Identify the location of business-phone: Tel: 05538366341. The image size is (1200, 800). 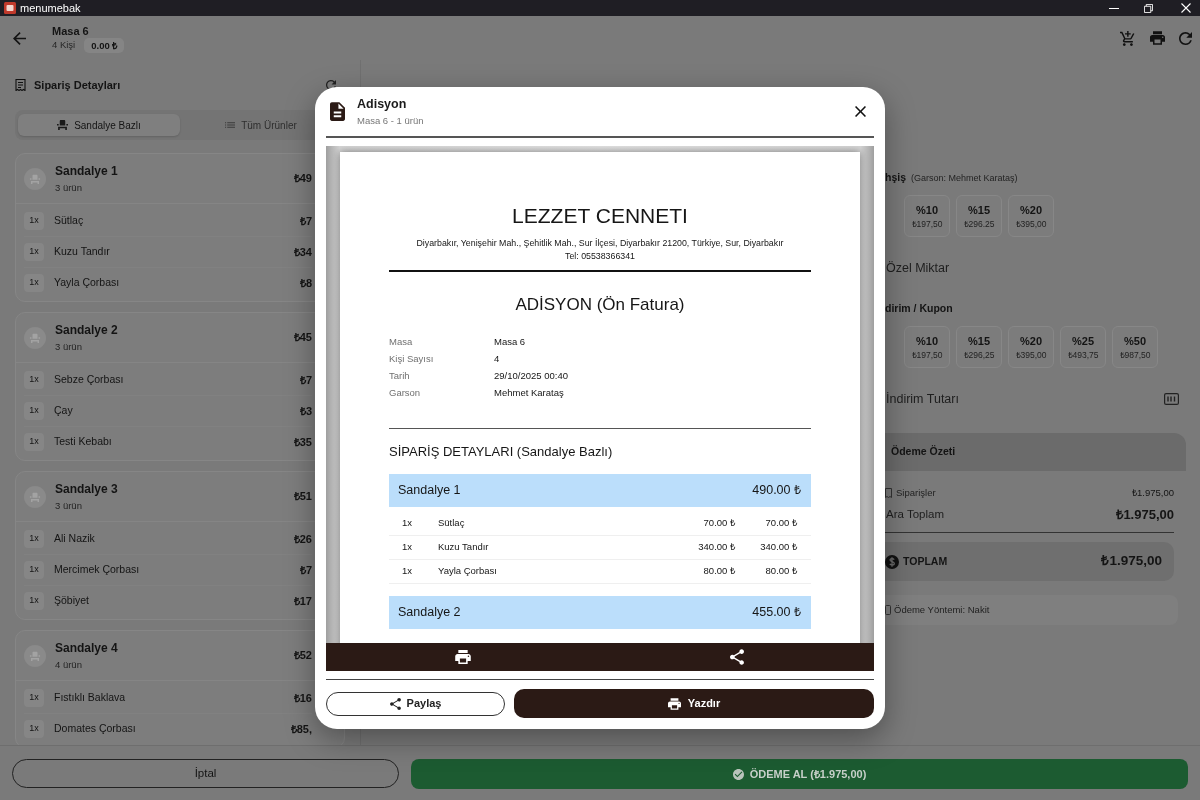
(600, 256).